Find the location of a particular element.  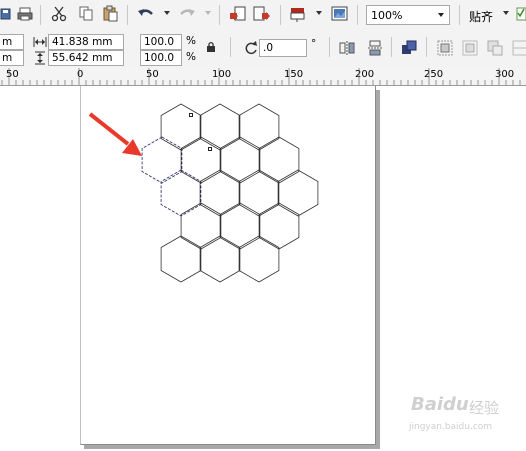

application-launcher-dropdown-icon is located at coordinates (319, 13).